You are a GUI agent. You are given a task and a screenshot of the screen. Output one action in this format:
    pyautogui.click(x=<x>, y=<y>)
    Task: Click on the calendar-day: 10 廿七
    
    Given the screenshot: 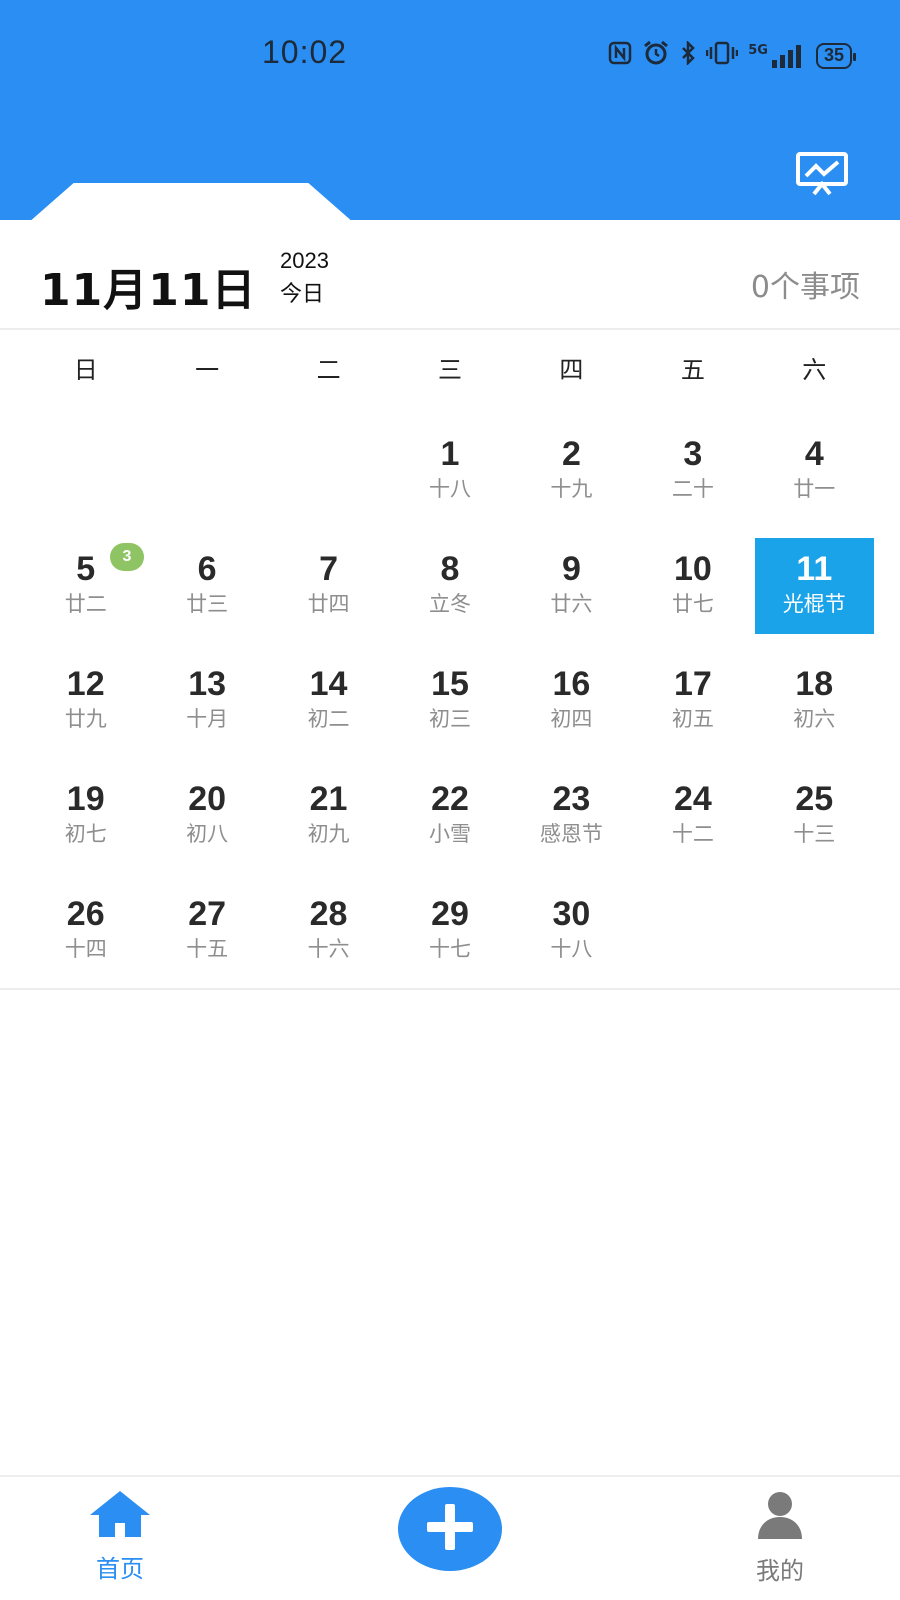 What is the action you would take?
    pyautogui.click(x=692, y=592)
    